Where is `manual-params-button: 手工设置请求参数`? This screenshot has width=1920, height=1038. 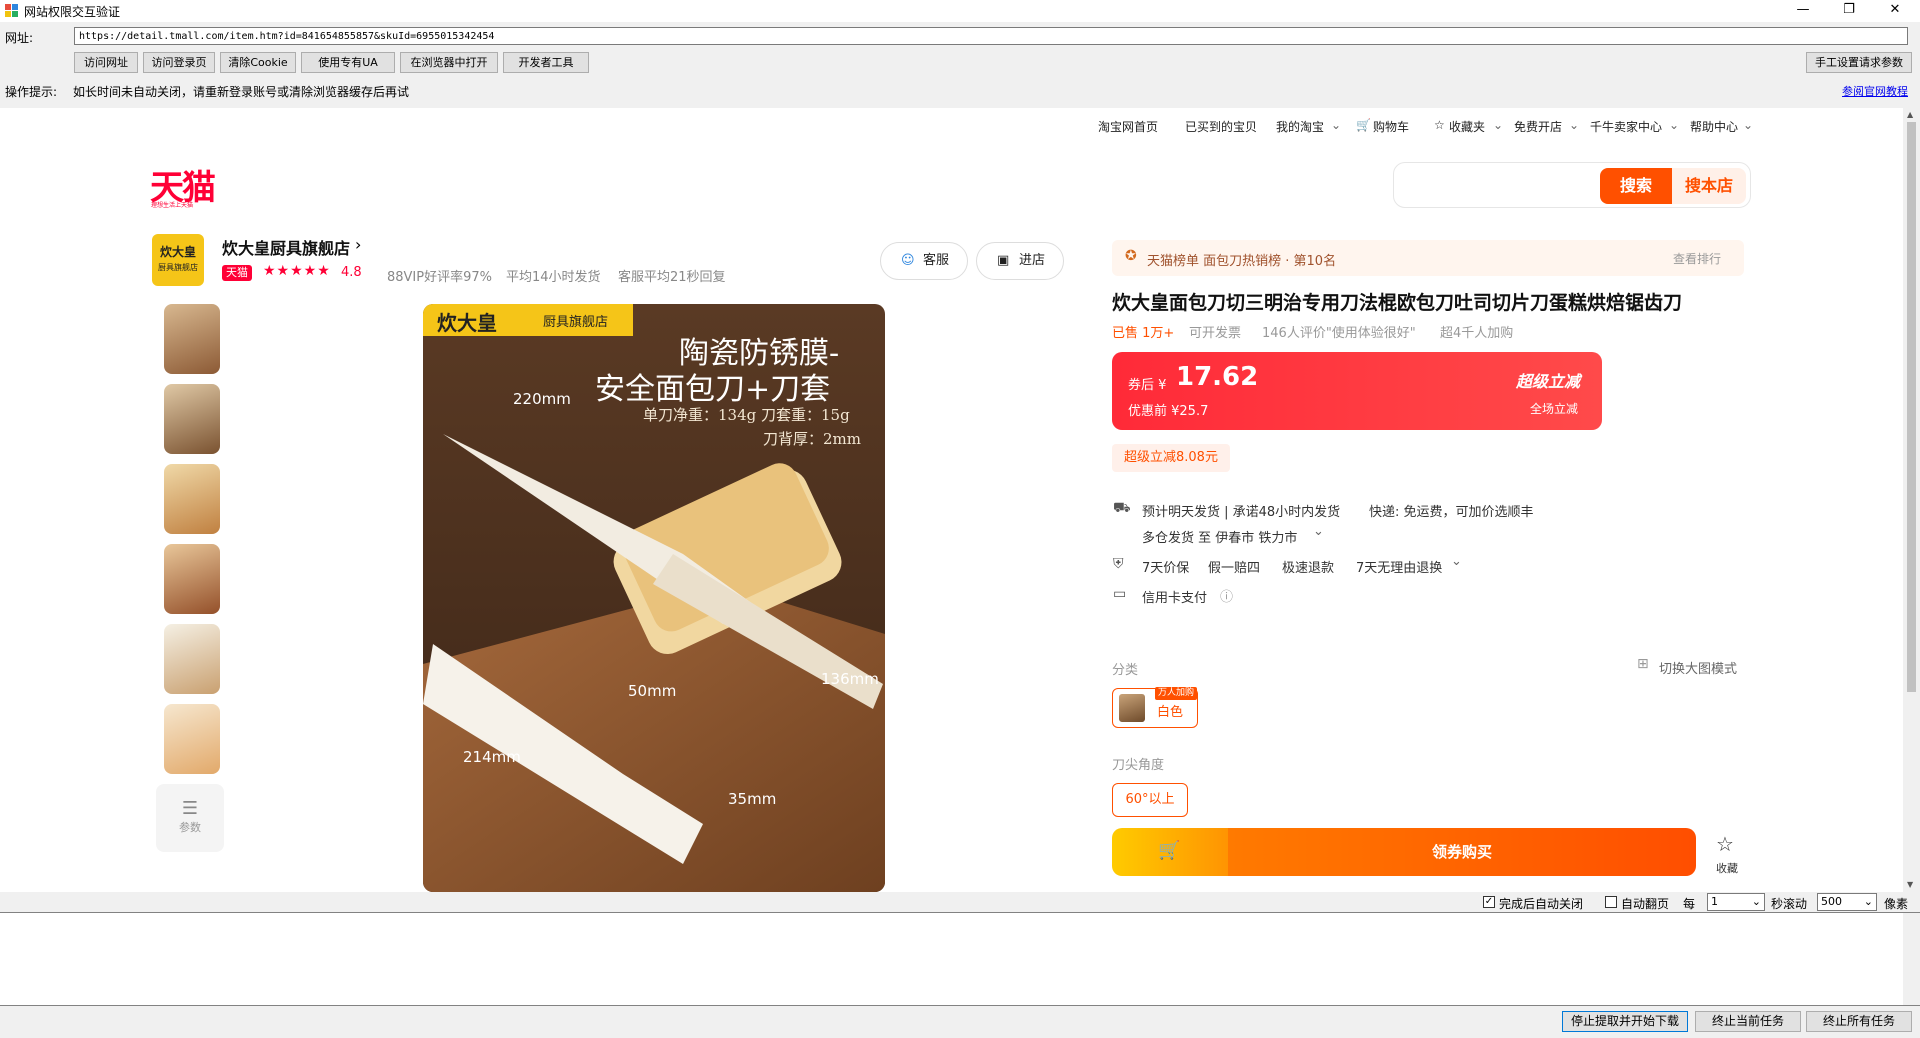
manual-params-button: 手工设置请求参数 is located at coordinates (1859, 62).